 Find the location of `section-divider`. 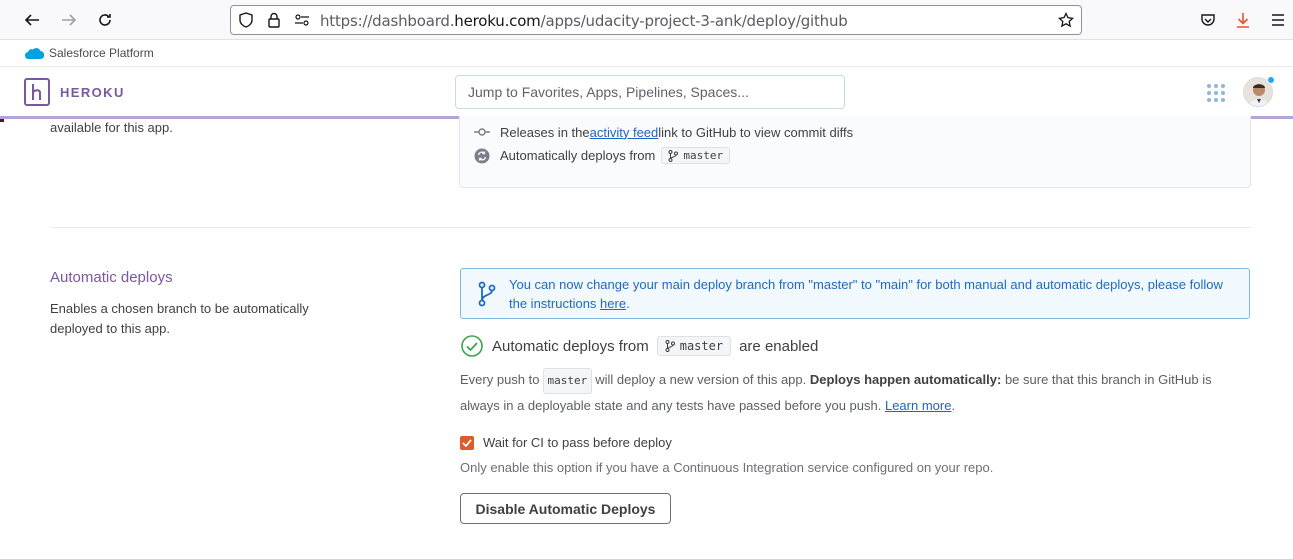

section-divider is located at coordinates (650, 227).